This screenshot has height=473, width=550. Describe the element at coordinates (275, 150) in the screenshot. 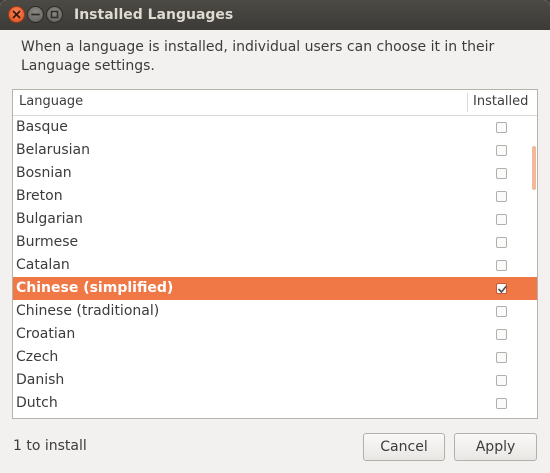

I see `list-item: Belarusian` at that location.